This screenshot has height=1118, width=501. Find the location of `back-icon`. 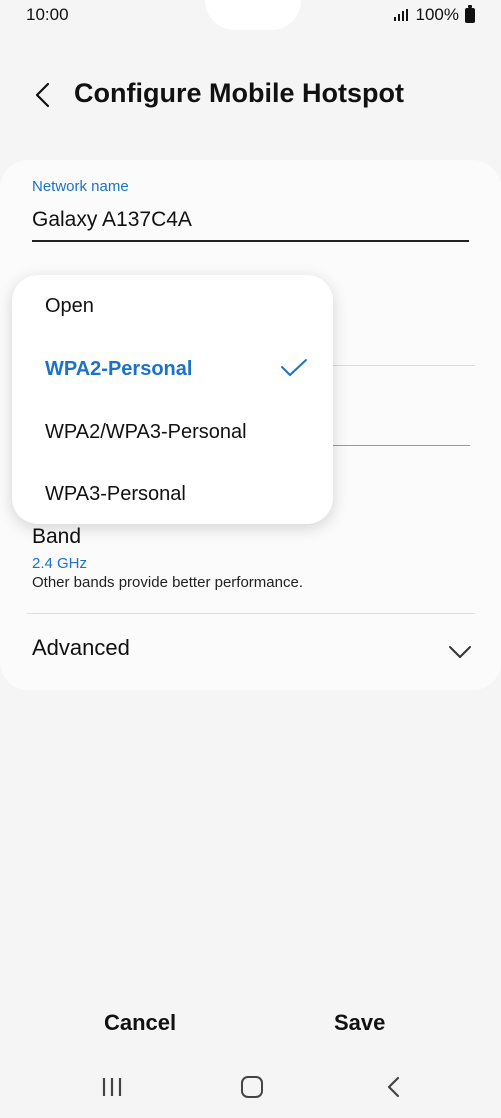

back-icon is located at coordinates (394, 1087).